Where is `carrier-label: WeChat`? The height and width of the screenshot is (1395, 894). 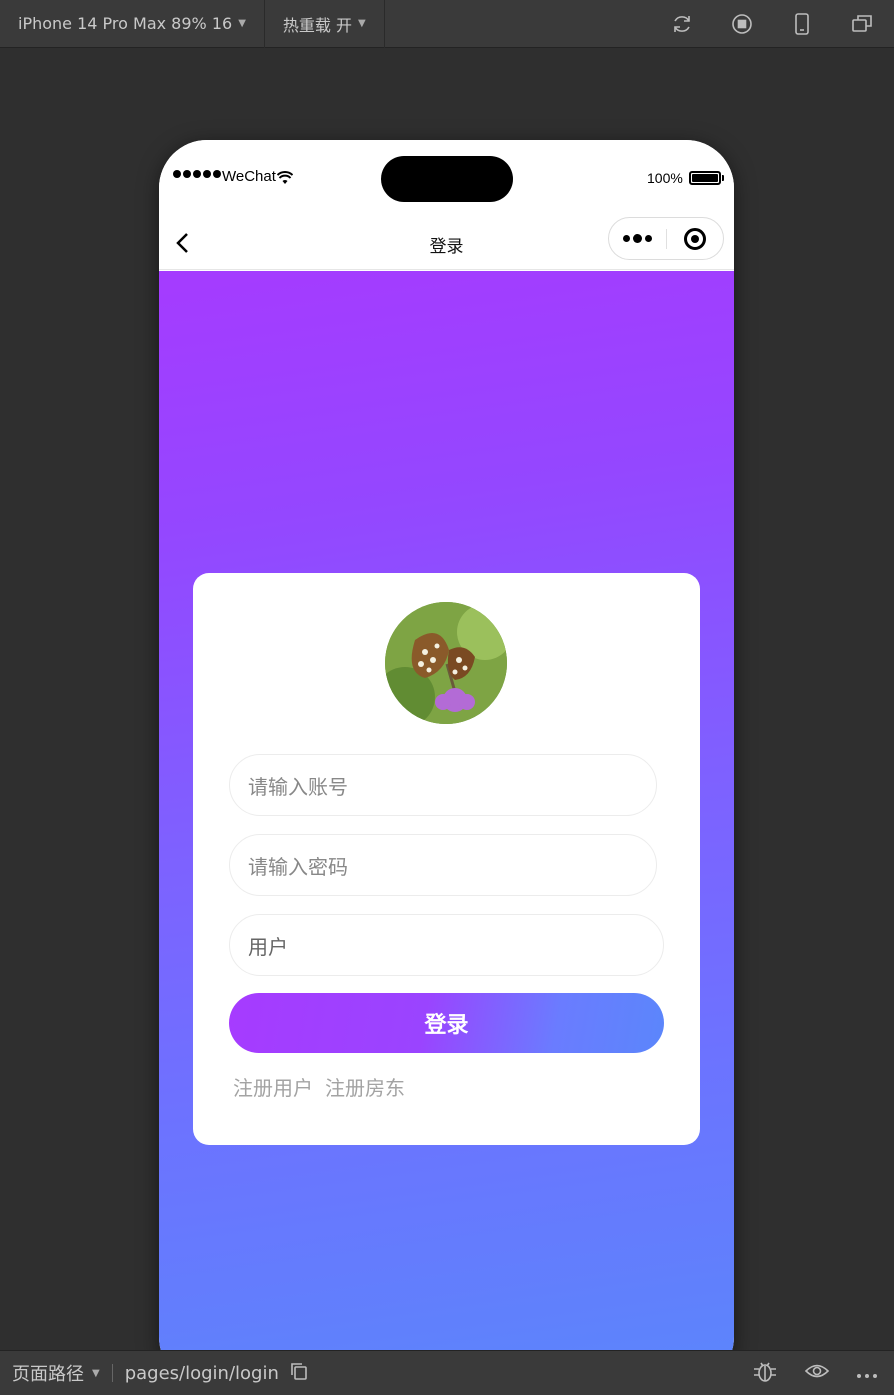
carrier-label: WeChat is located at coordinates (249, 176).